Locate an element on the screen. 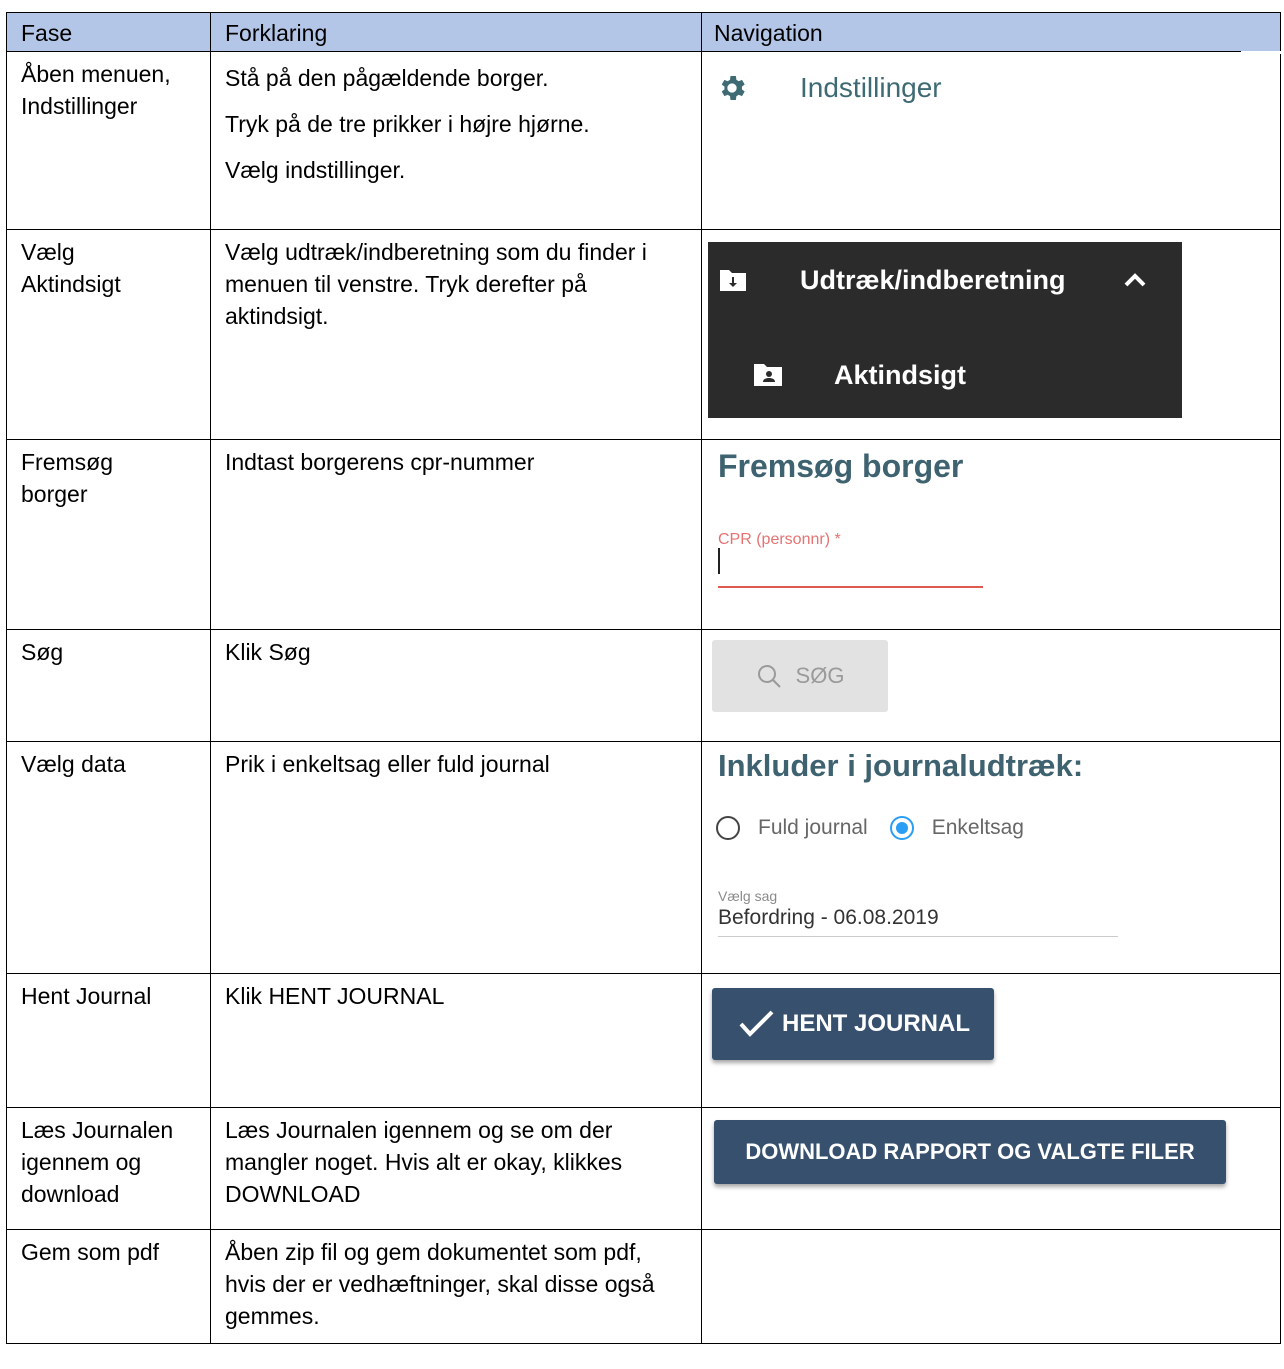  navigation-cell: DOWNLOAD RAPPORT OG VALGTE FILER is located at coordinates (991, 1168).